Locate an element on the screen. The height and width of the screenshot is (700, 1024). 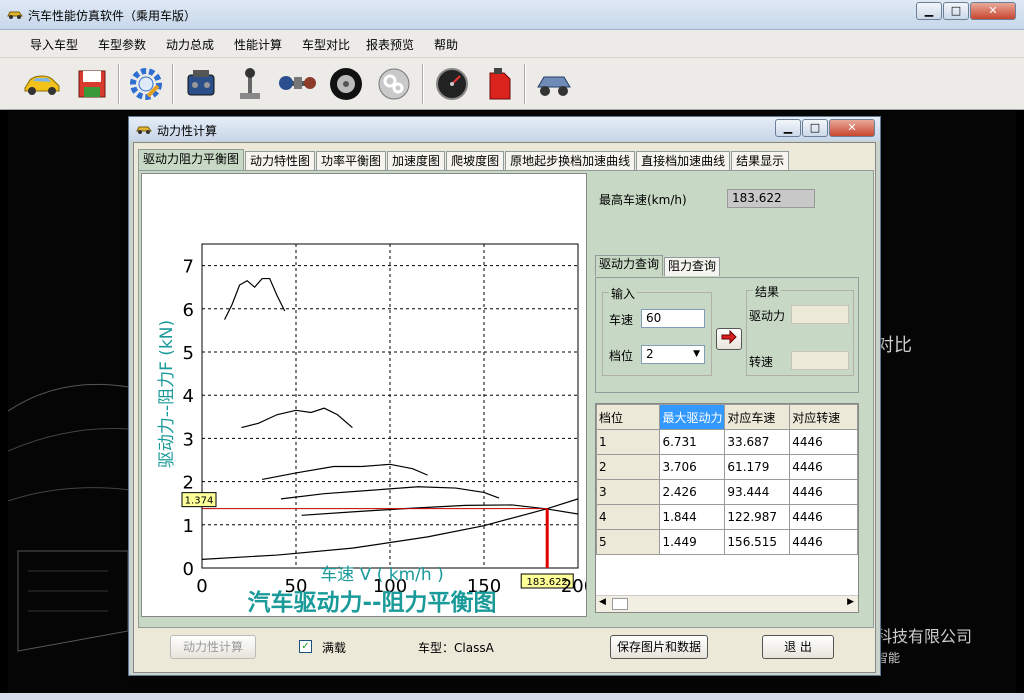
speed-input: 60 is located at coordinates (673, 318).